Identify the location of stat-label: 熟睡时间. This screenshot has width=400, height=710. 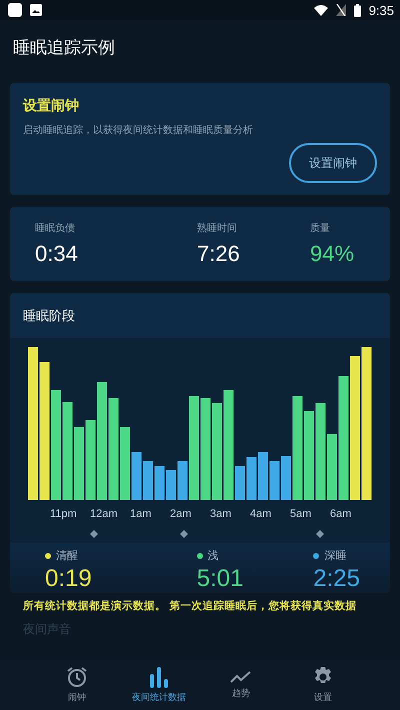
(217, 228).